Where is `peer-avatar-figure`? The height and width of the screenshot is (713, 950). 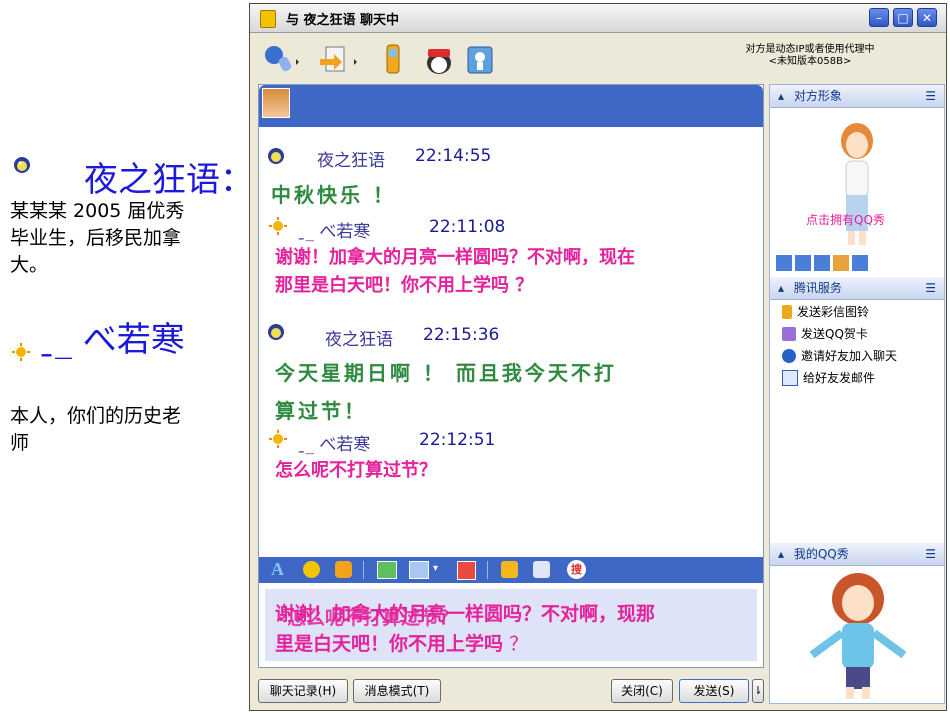 peer-avatar-figure is located at coordinates (857, 184).